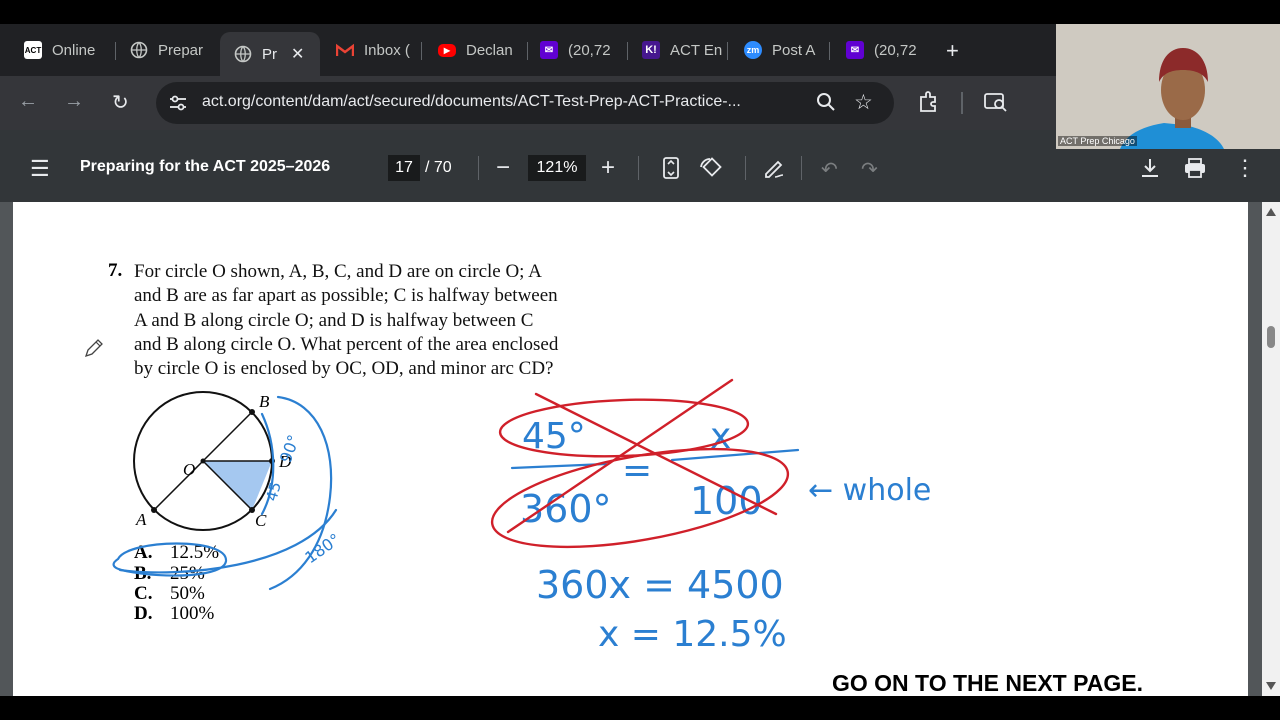 Image resolution: width=1280 pixels, height=720 pixels. Describe the element at coordinates (120, 102) in the screenshot. I see `reload-icon: ↻` at that location.